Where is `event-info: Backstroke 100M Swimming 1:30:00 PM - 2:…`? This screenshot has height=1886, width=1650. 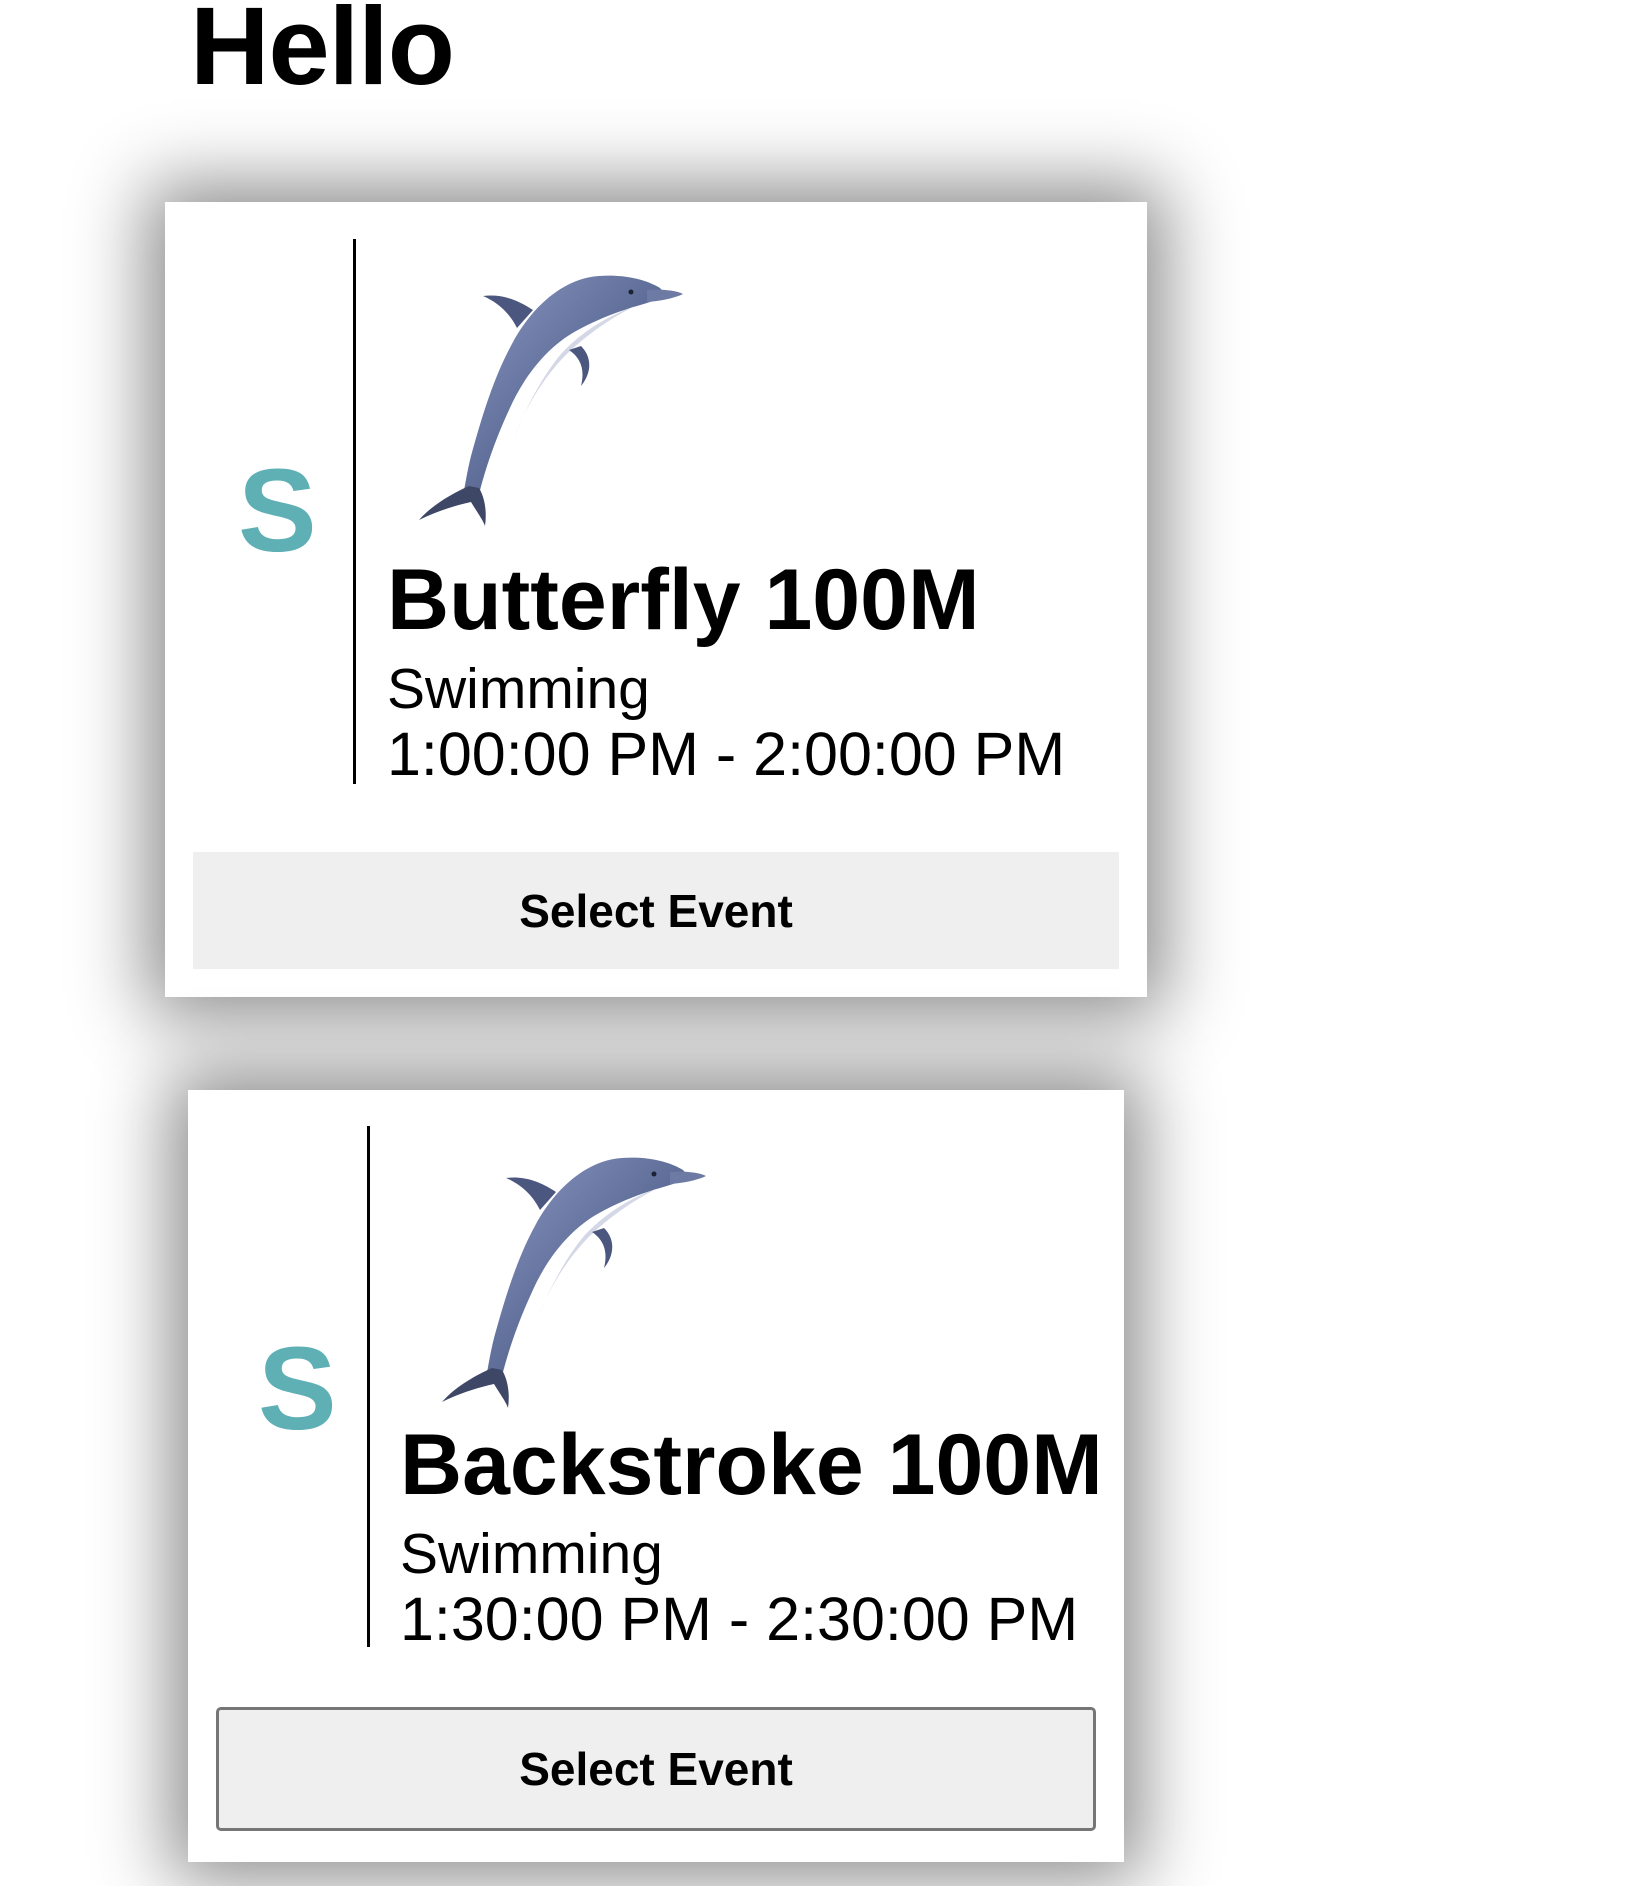 event-info: Backstroke 100M Swimming 1:30:00 PM - 2:… is located at coordinates (751, 1536).